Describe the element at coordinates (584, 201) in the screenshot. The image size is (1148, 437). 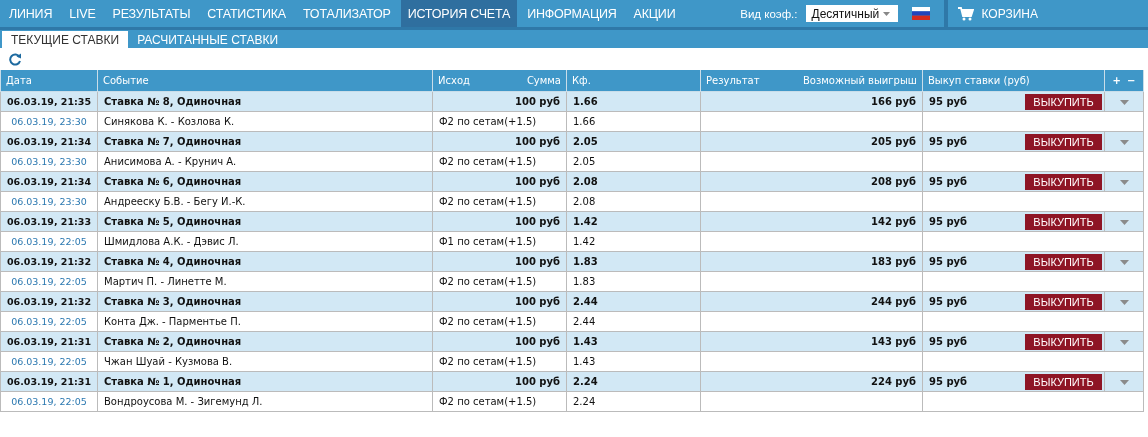
I see `selection-coef: 2.08` at that location.